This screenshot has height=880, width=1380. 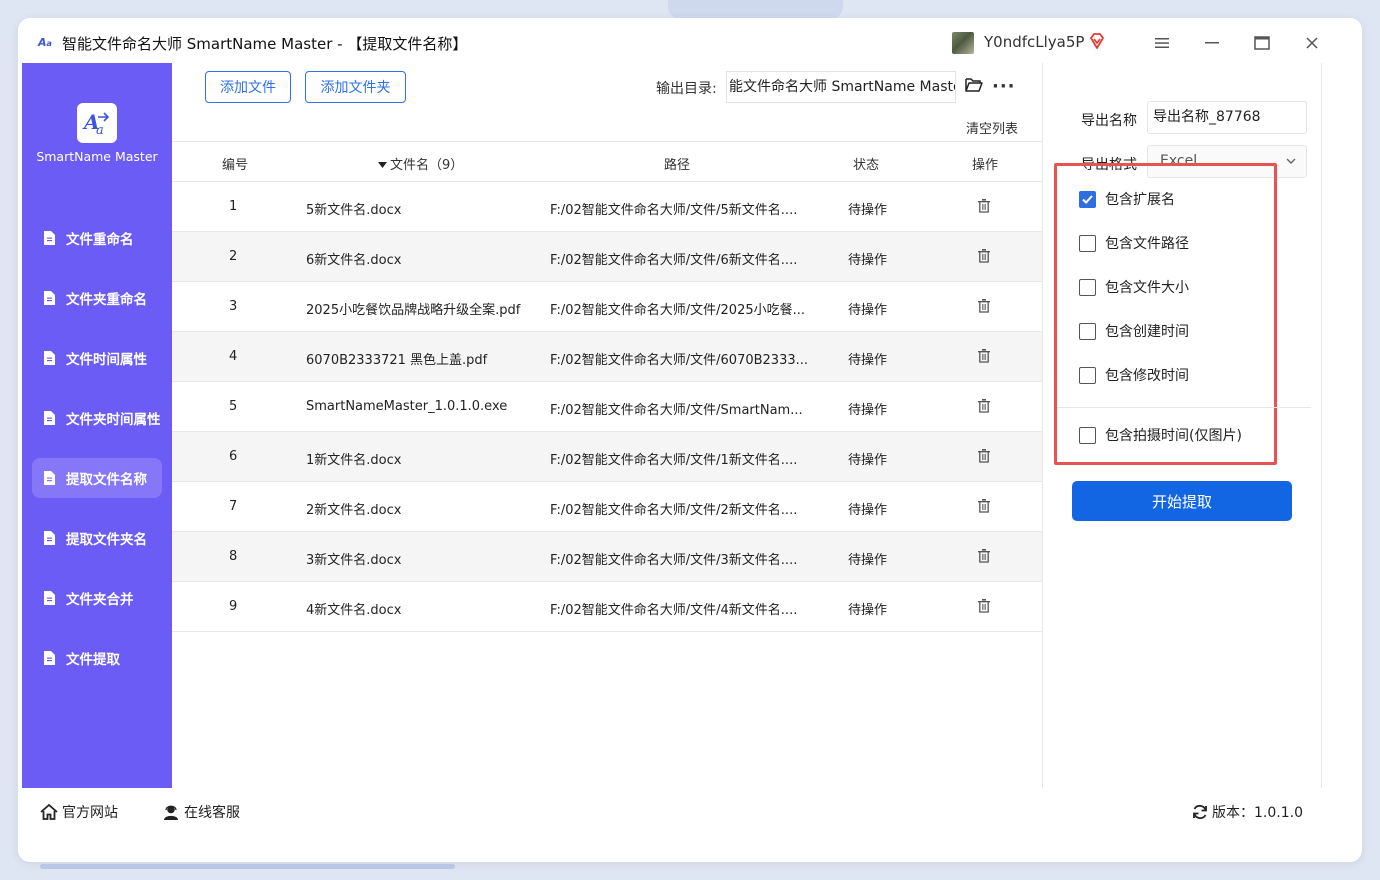 I want to click on export-name-label: 导出名称, so click(x=1109, y=121).